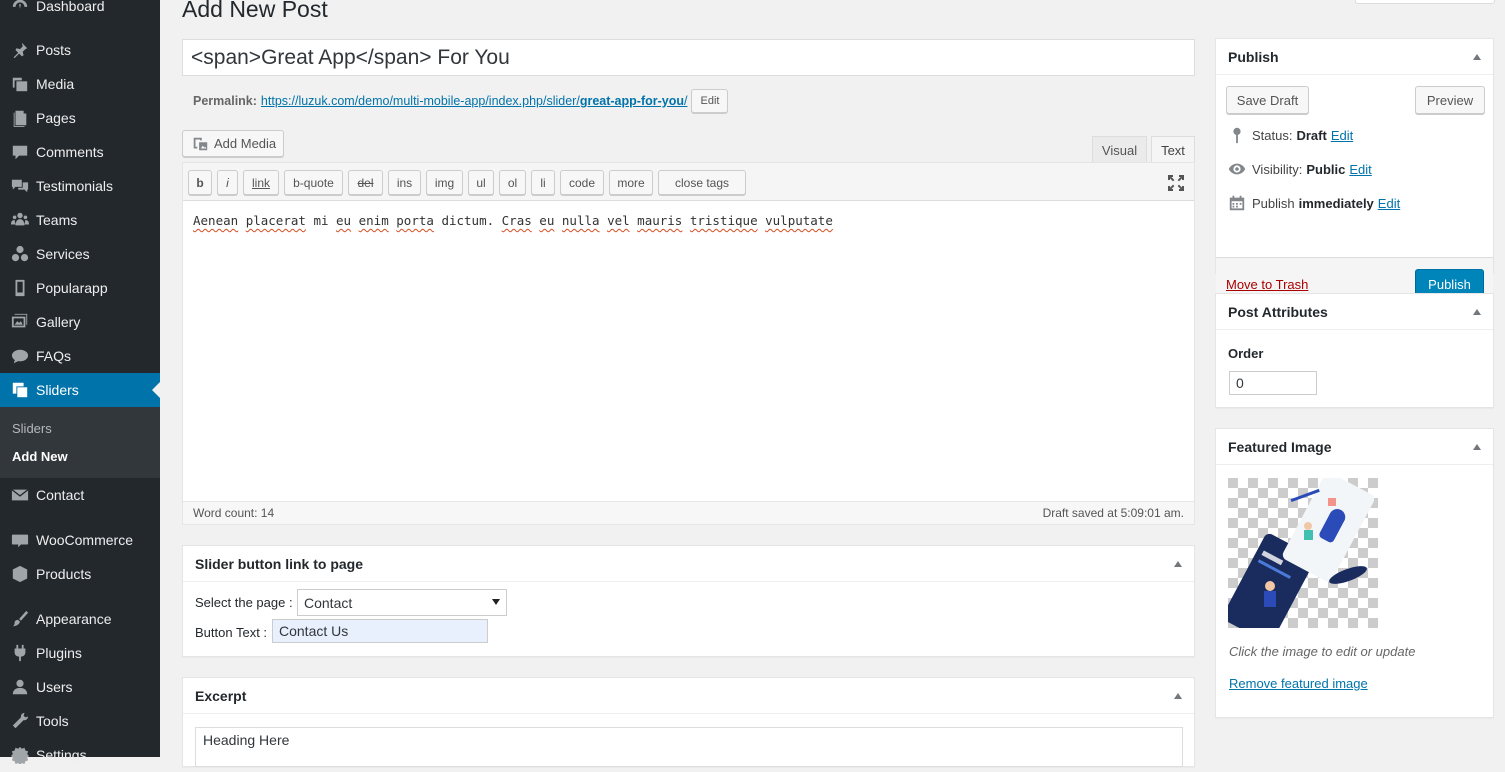 This screenshot has width=1505, height=772. Describe the element at coordinates (1360, 169) in the screenshot. I see `edit-visibility-link: Edit` at that location.